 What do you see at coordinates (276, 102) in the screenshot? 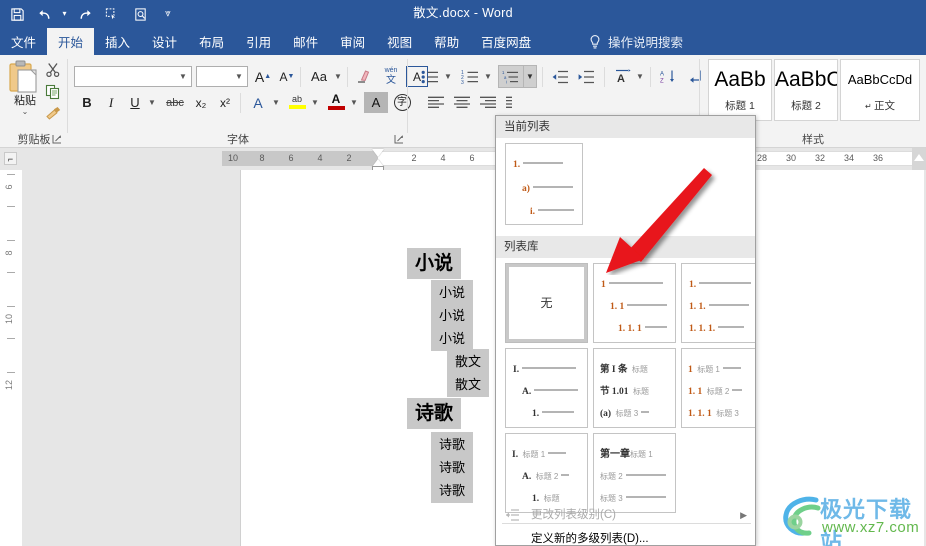
I see `text-effects-chevron-down-icon: ▼` at bounding box center [276, 102].